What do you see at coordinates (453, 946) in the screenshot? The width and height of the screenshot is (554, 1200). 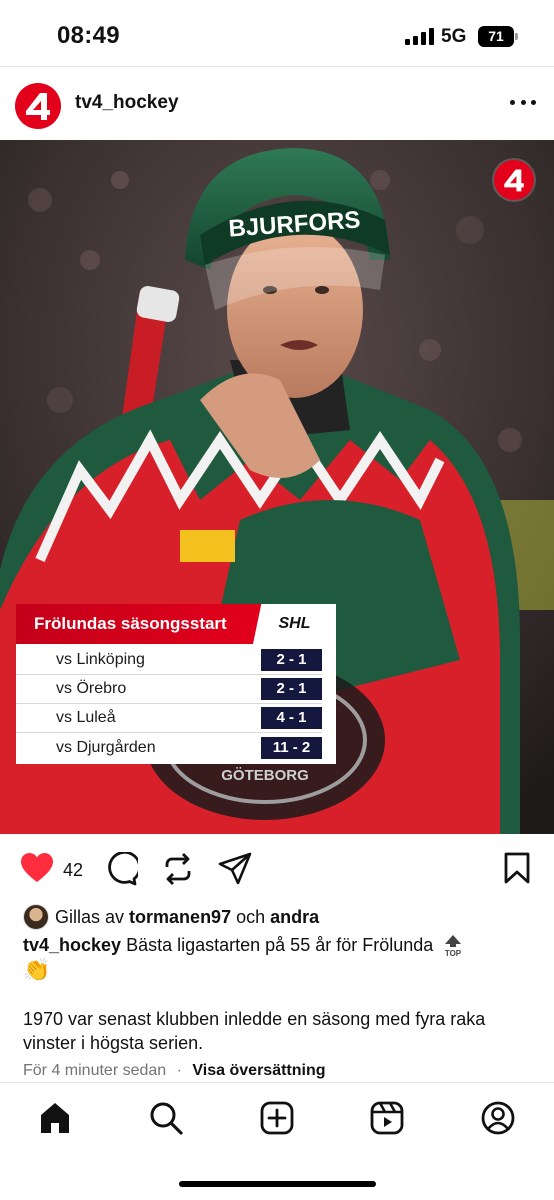 I see `top-arrow-emoji-icon: TOP` at bounding box center [453, 946].